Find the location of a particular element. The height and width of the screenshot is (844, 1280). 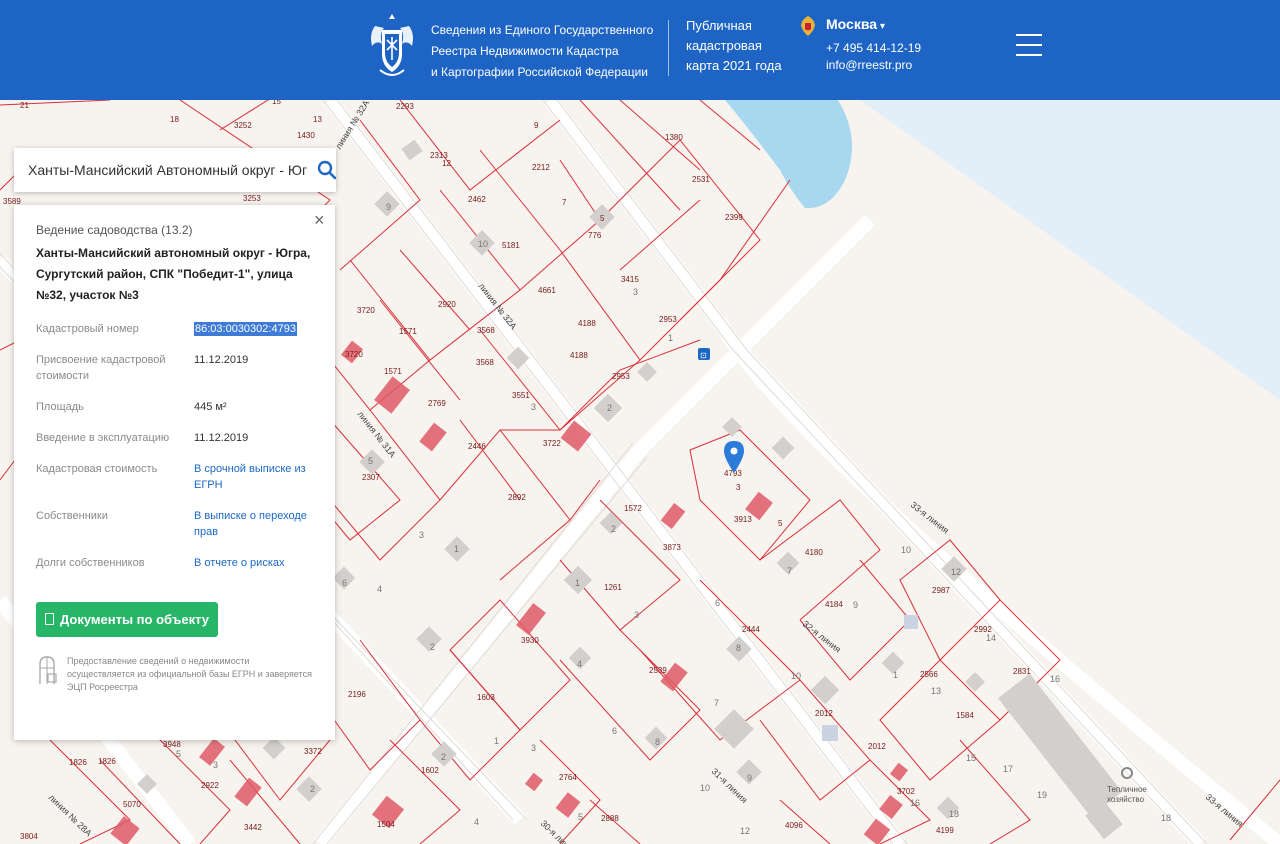

city-selector: Москва ▾ is located at coordinates (855, 24).